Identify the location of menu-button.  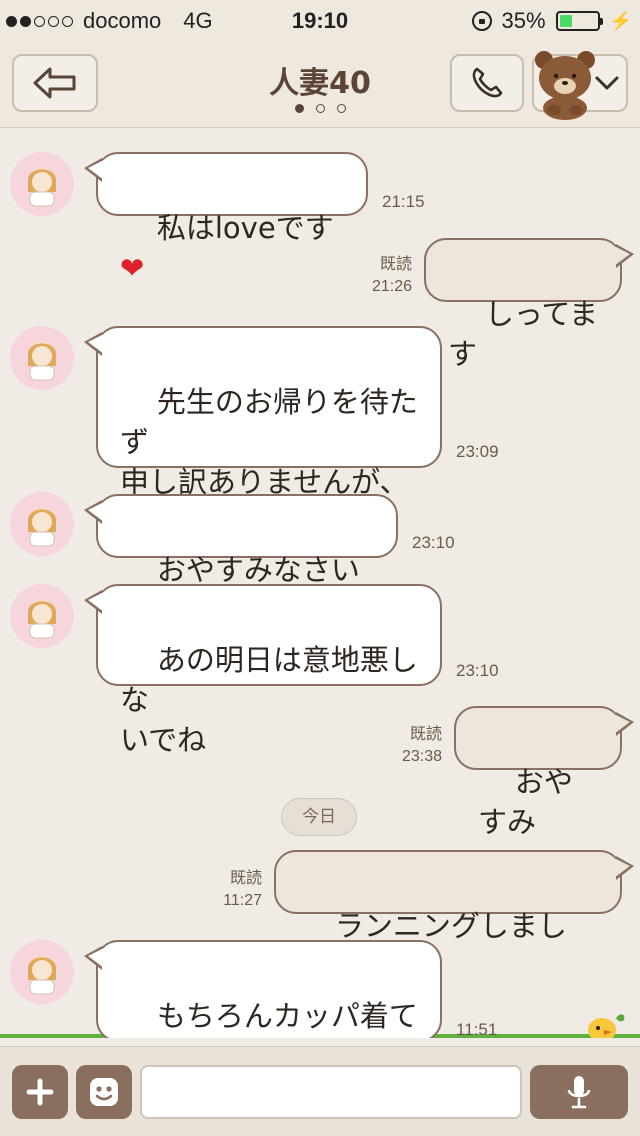
(580, 85).